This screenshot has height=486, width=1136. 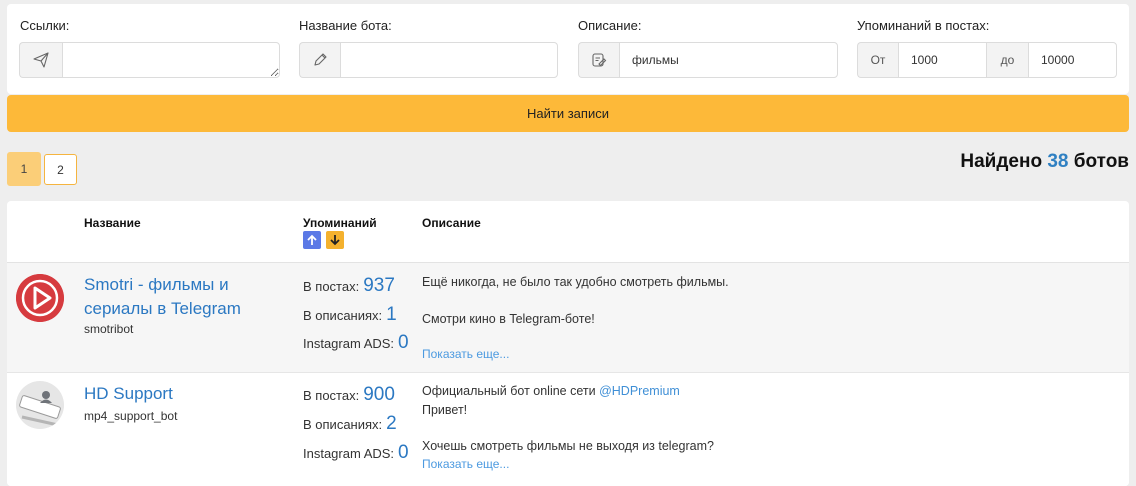 I want to click on description-input-group: фильмы, so click(x=708, y=60).